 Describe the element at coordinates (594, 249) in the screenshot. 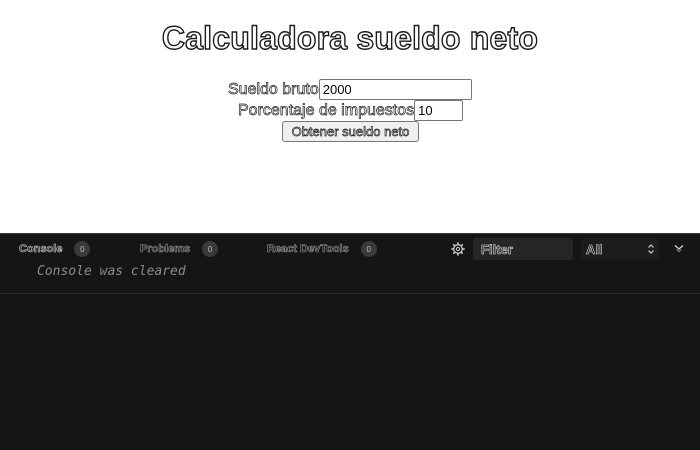

I see `log-level-value: All` at that location.